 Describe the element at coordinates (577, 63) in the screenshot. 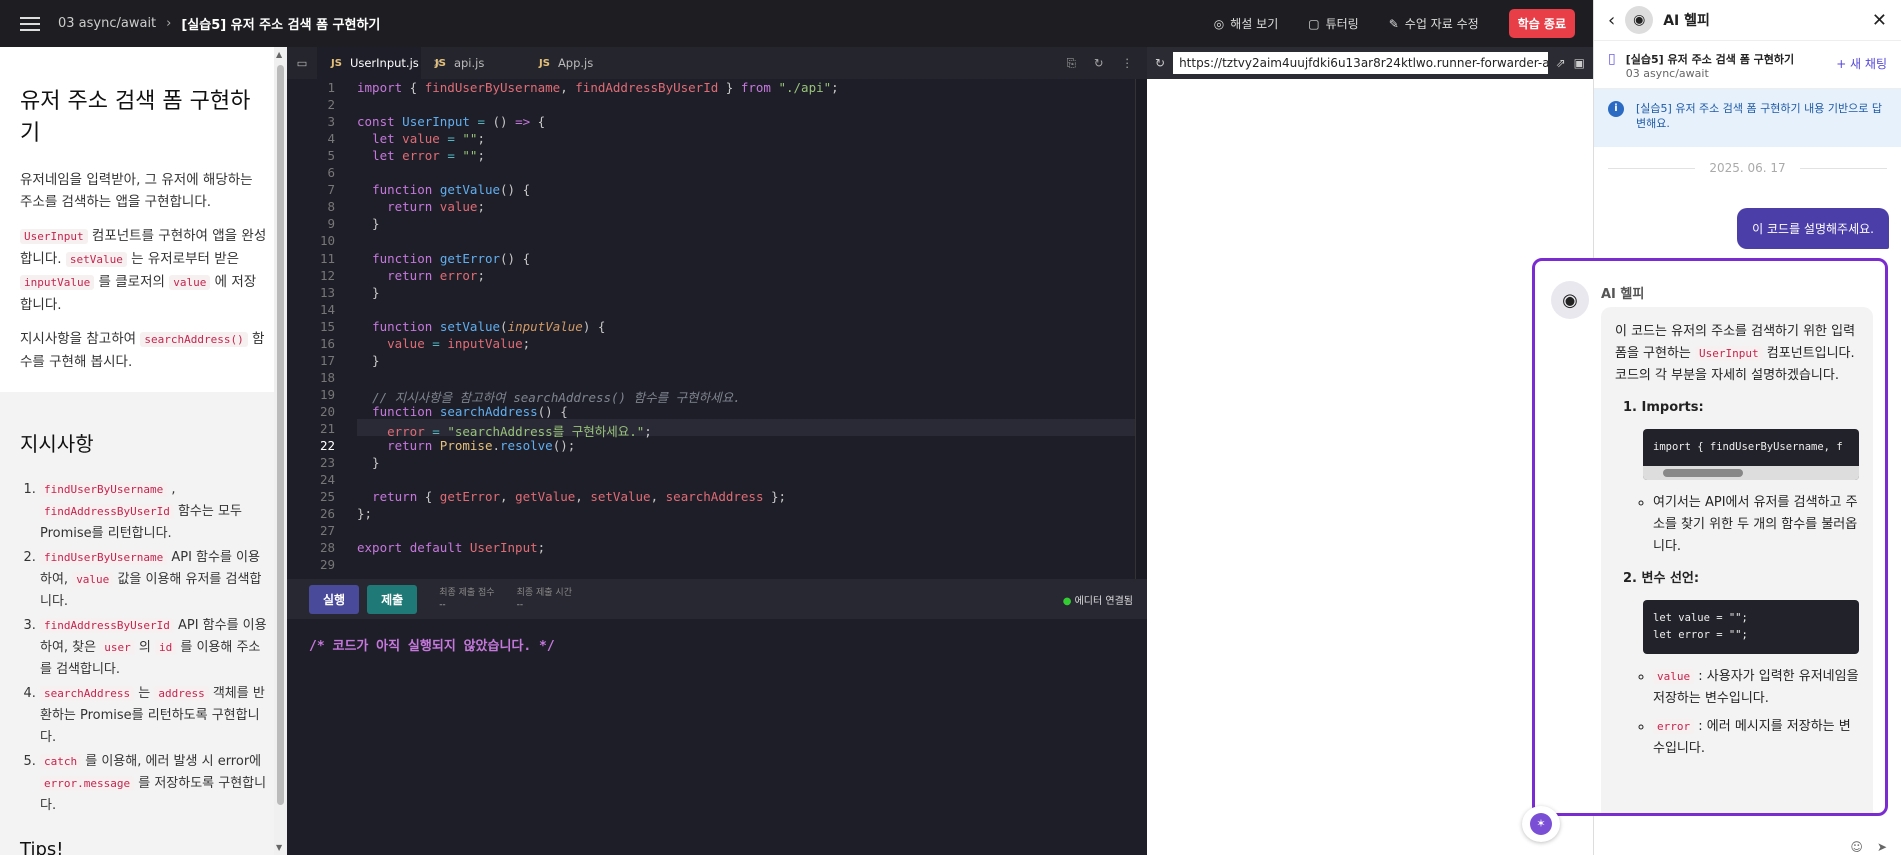

I see `tab-app: JS App.js` at that location.